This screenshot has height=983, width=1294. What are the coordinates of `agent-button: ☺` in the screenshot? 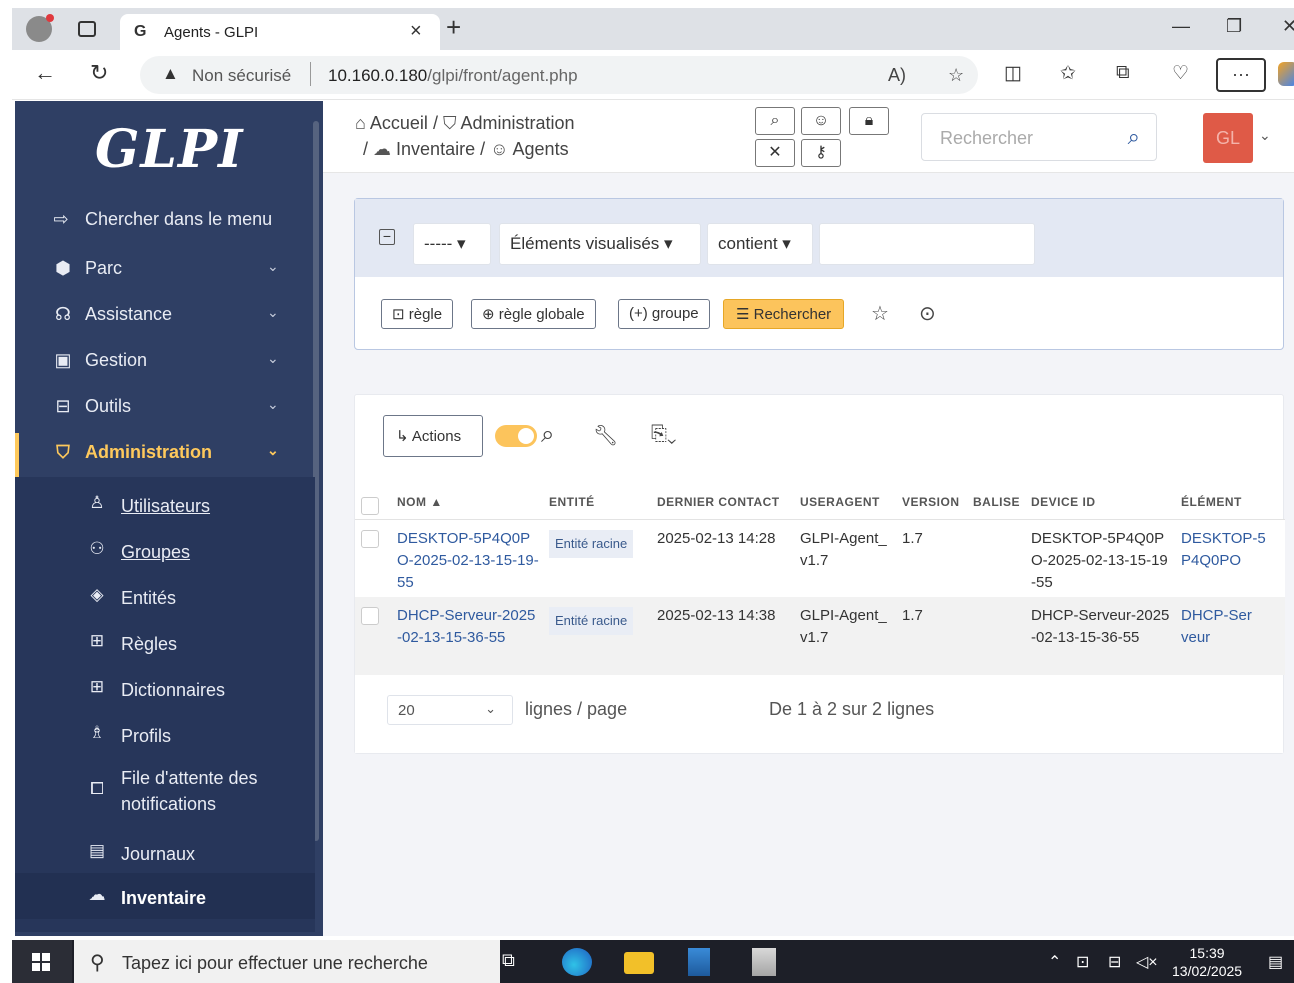 It's located at (821, 121).